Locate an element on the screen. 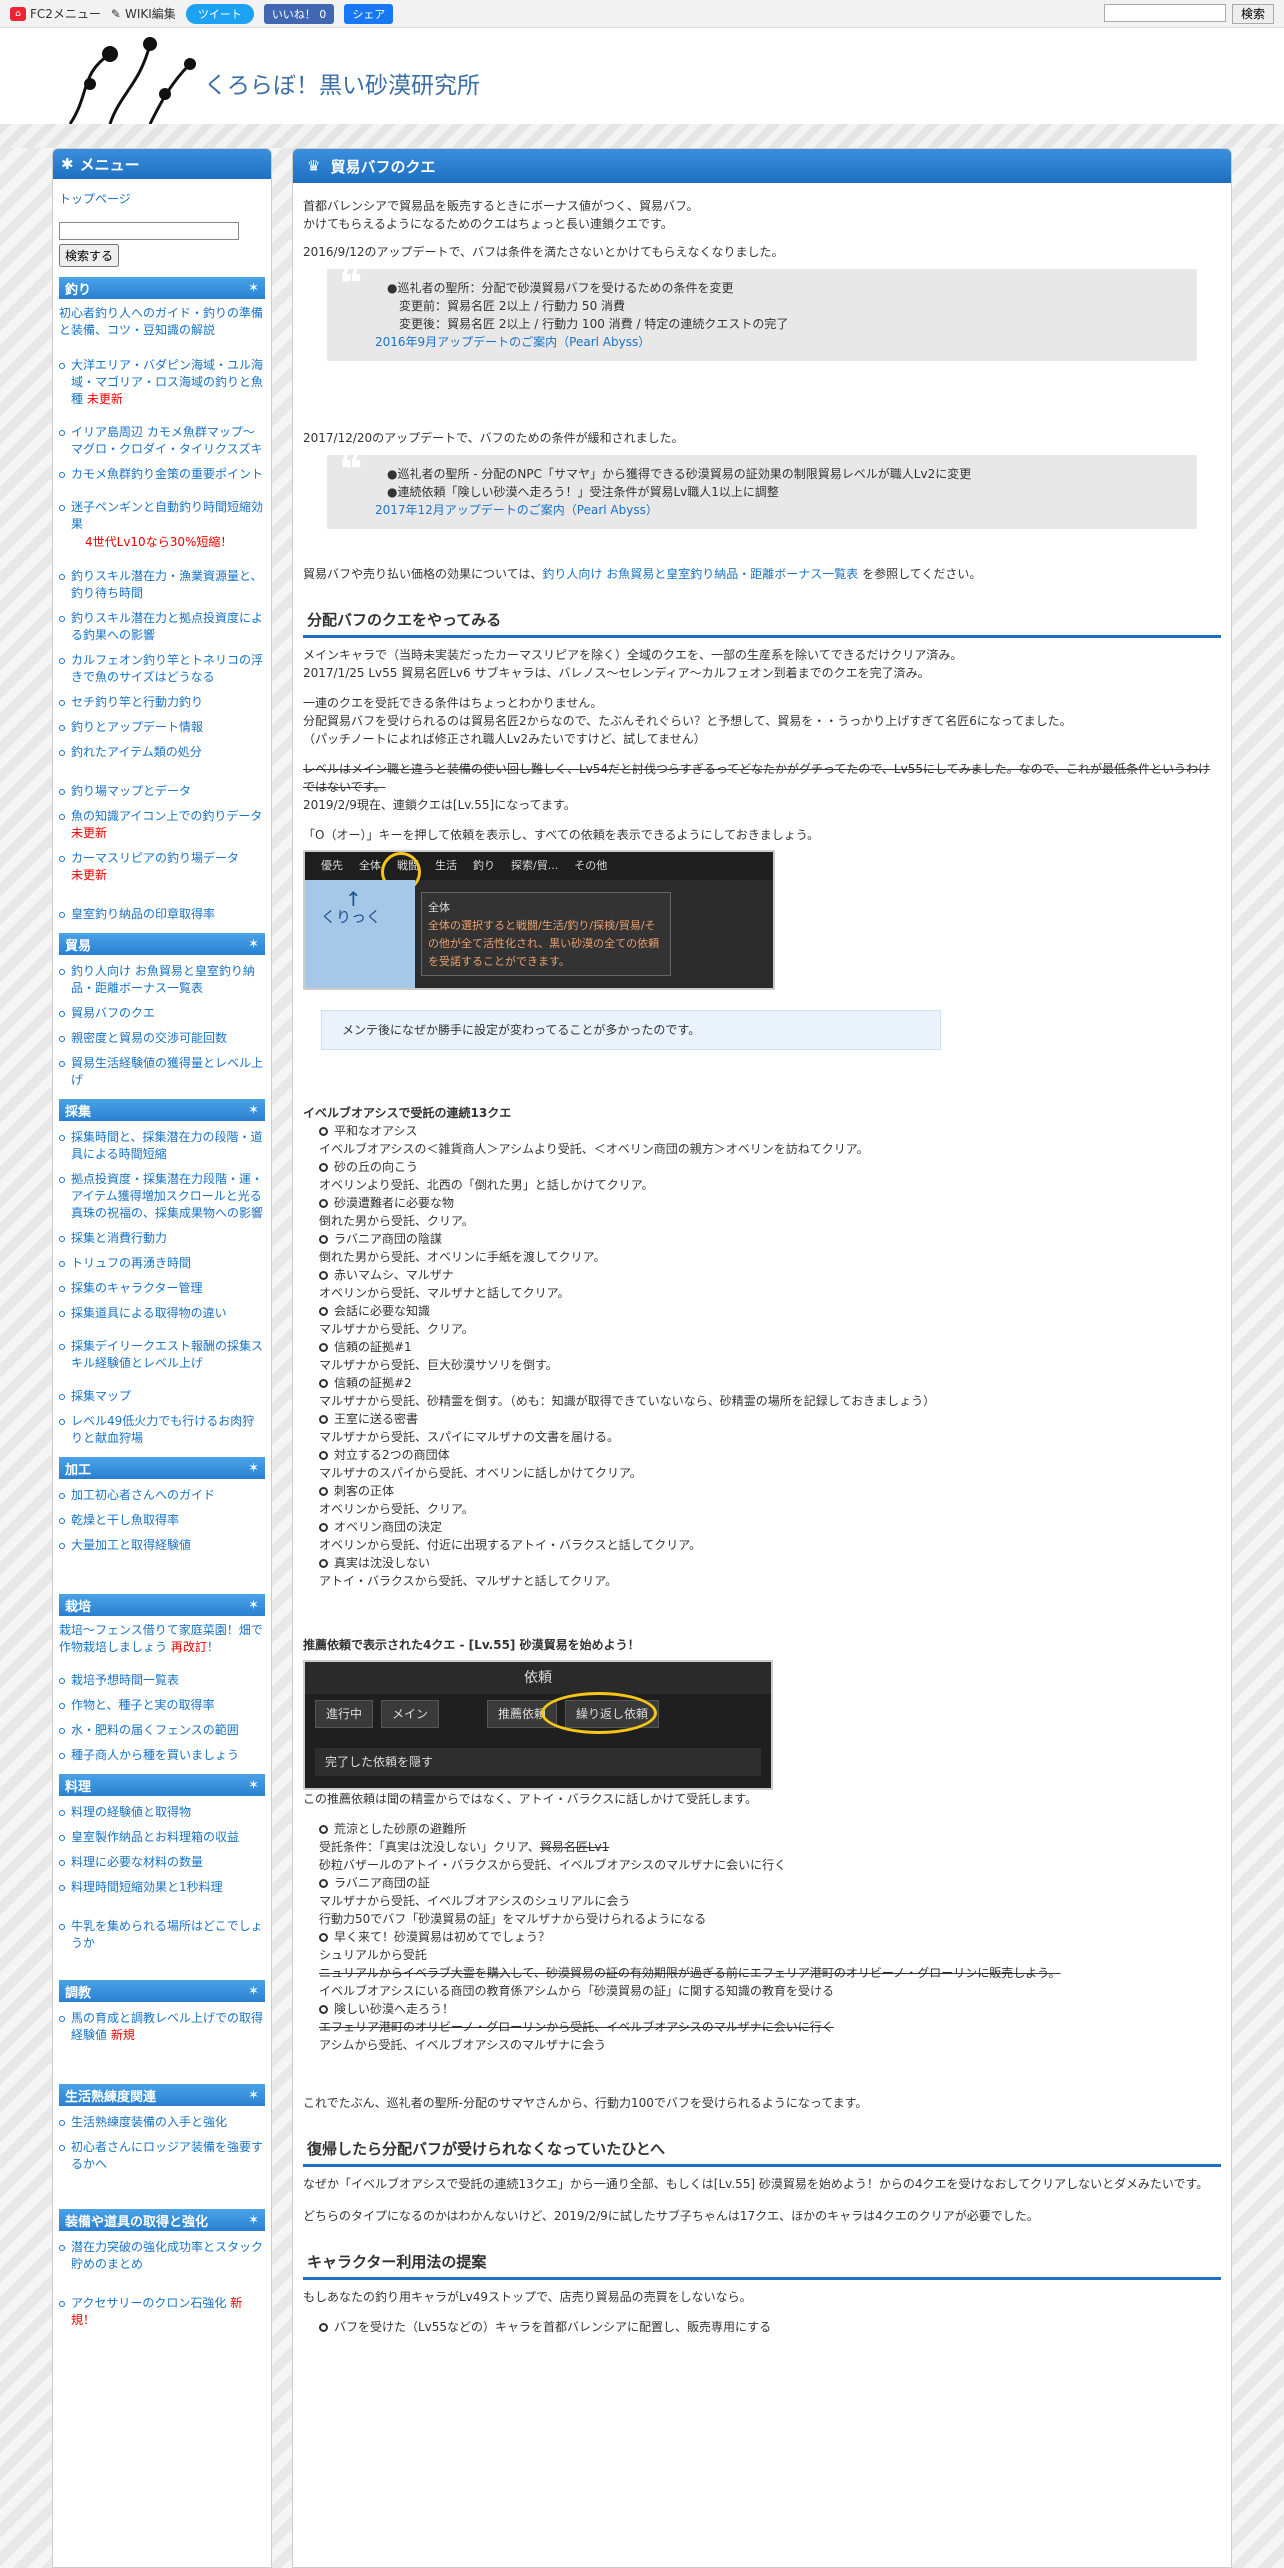  list-item: セチ釣り竿と行動力釣り is located at coordinates (162, 702).